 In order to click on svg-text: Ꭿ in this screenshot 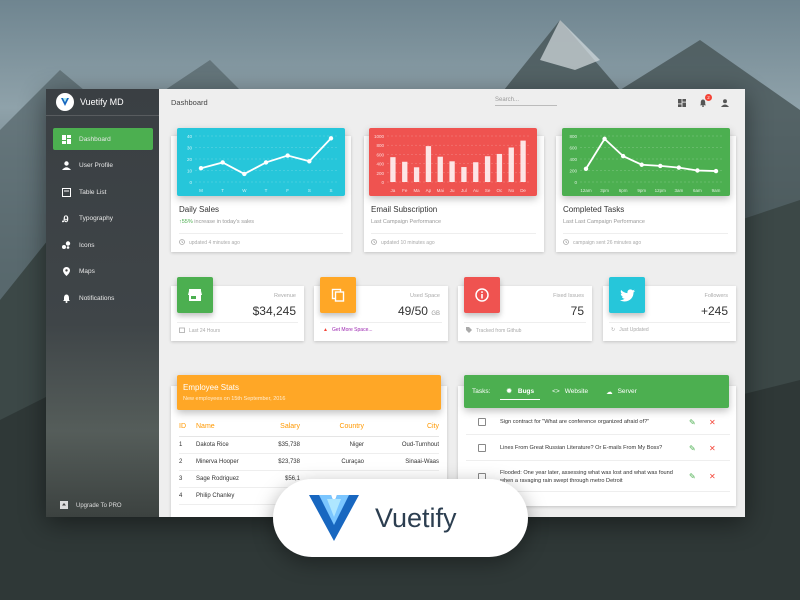, I will do `click(65, 218)`.